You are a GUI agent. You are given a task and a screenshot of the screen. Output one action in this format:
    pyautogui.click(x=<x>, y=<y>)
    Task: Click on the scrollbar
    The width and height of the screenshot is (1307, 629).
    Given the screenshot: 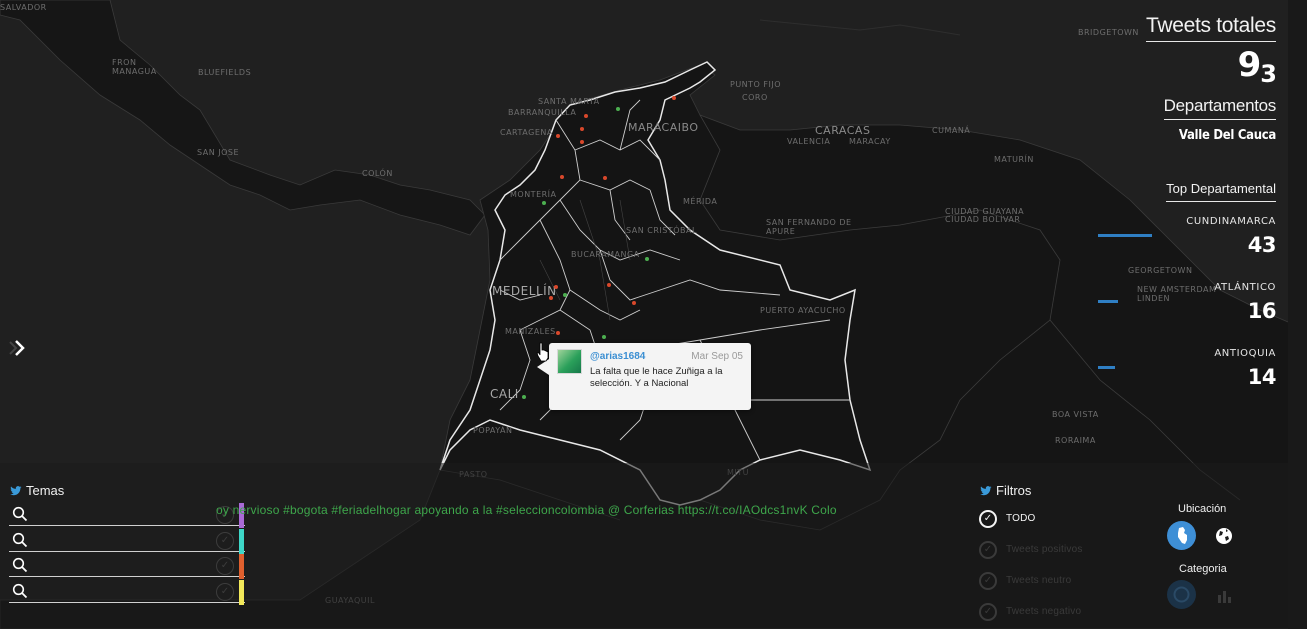 What is the action you would take?
    pyautogui.click(x=1297, y=314)
    